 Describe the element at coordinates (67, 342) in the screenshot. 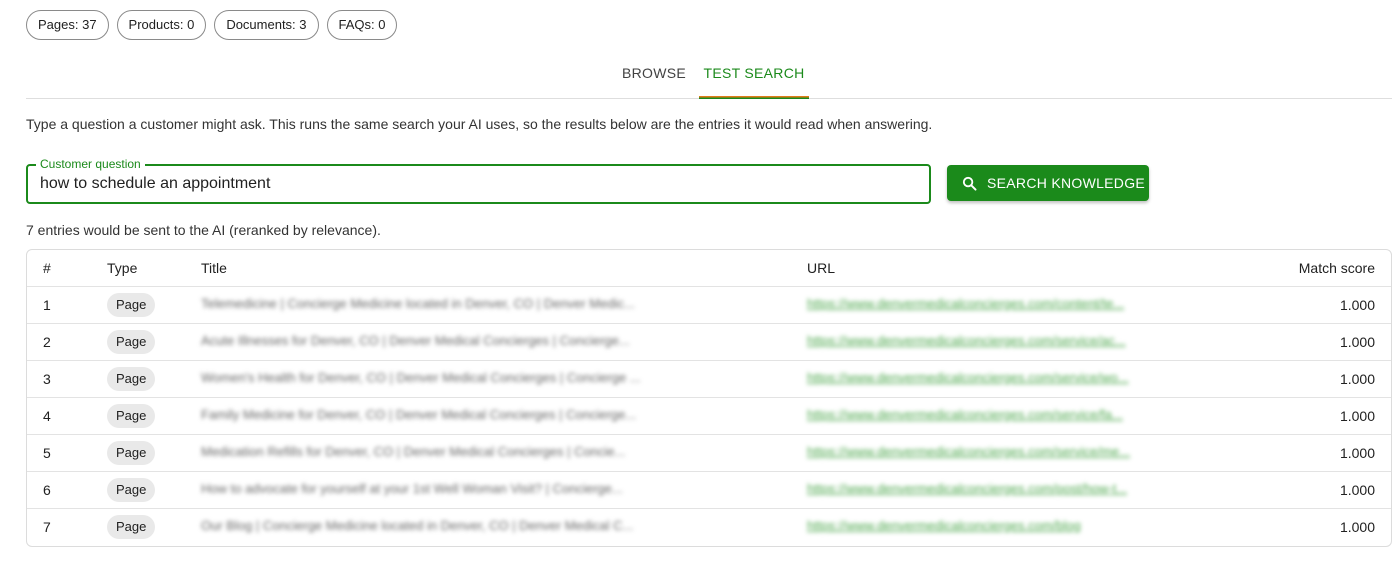

I see `row-number: 2` at that location.